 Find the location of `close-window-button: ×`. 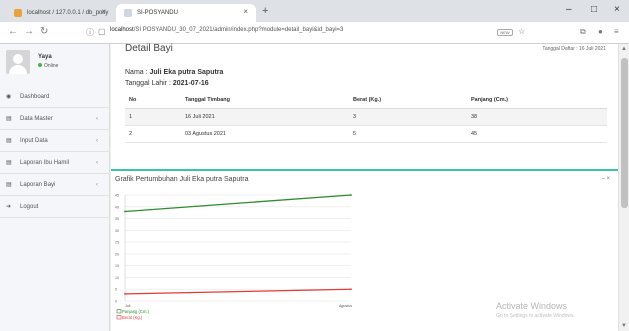

close-window-button: × is located at coordinates (617, 9).